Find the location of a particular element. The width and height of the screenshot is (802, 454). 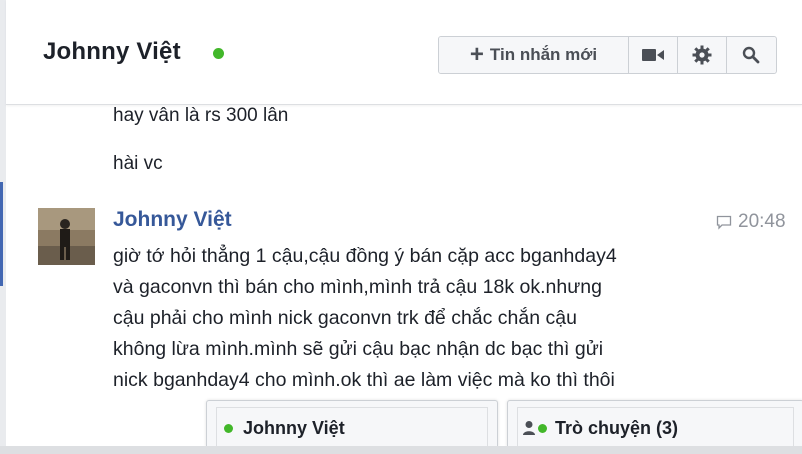

new-message-label: Tin nhắn mới is located at coordinates (543, 54).